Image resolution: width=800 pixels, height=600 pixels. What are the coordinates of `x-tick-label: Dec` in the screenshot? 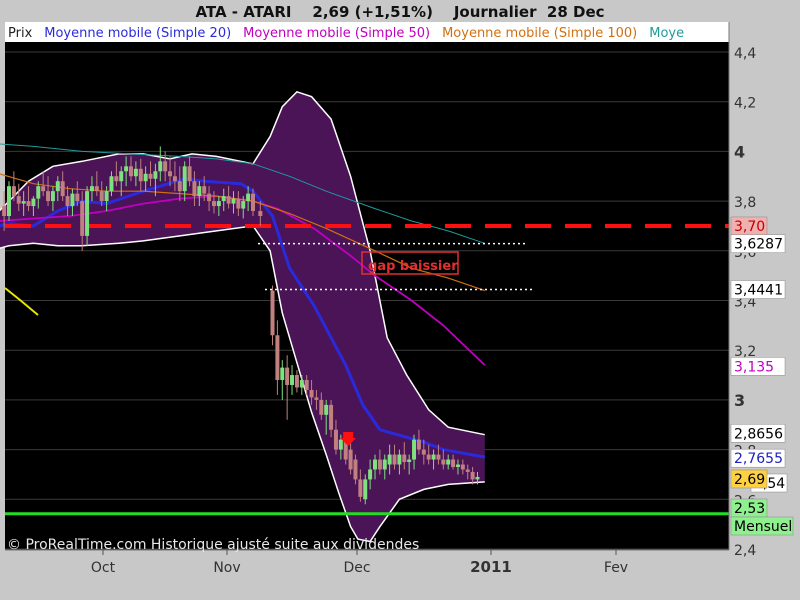 It's located at (356, 568).